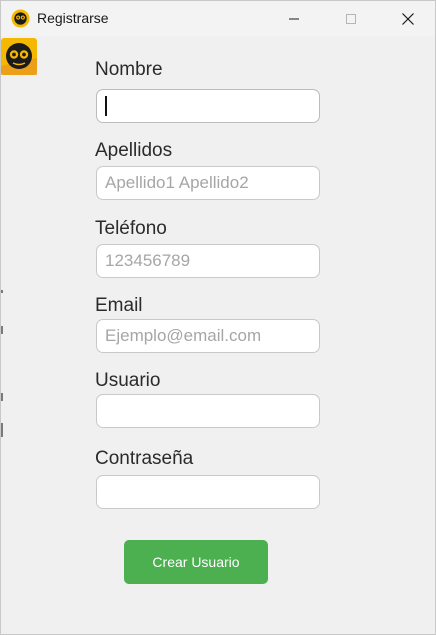  Describe the element at coordinates (106, 106) in the screenshot. I see `text-caret` at that location.